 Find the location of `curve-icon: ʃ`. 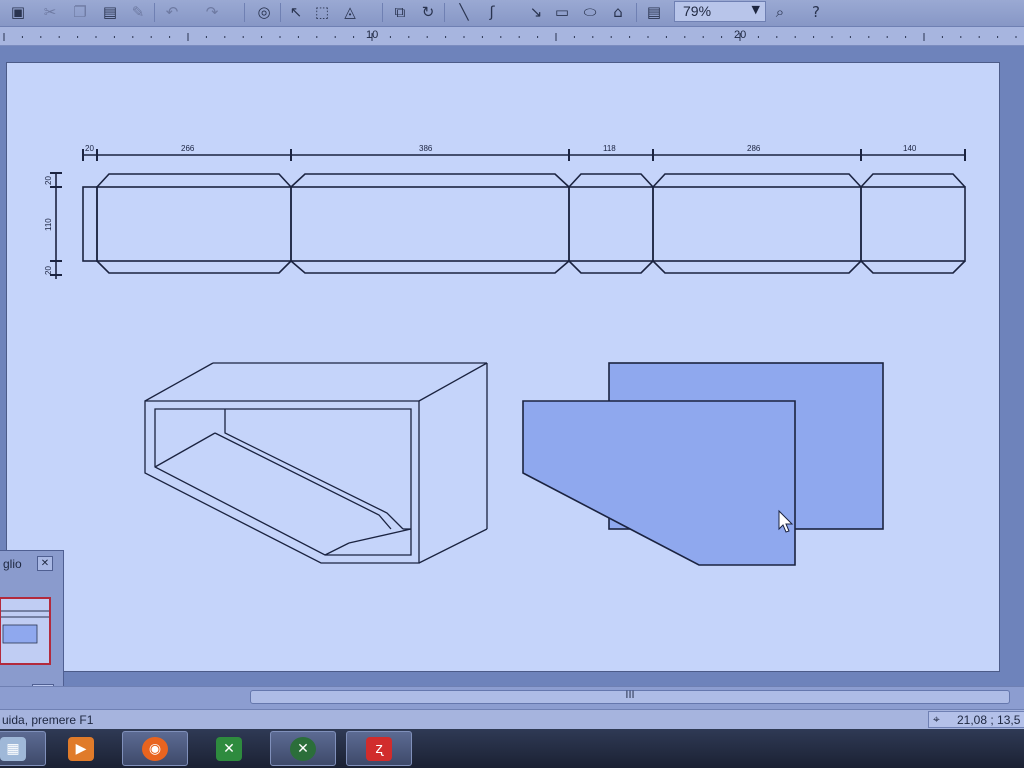

curve-icon: ʃ is located at coordinates (492, 12).